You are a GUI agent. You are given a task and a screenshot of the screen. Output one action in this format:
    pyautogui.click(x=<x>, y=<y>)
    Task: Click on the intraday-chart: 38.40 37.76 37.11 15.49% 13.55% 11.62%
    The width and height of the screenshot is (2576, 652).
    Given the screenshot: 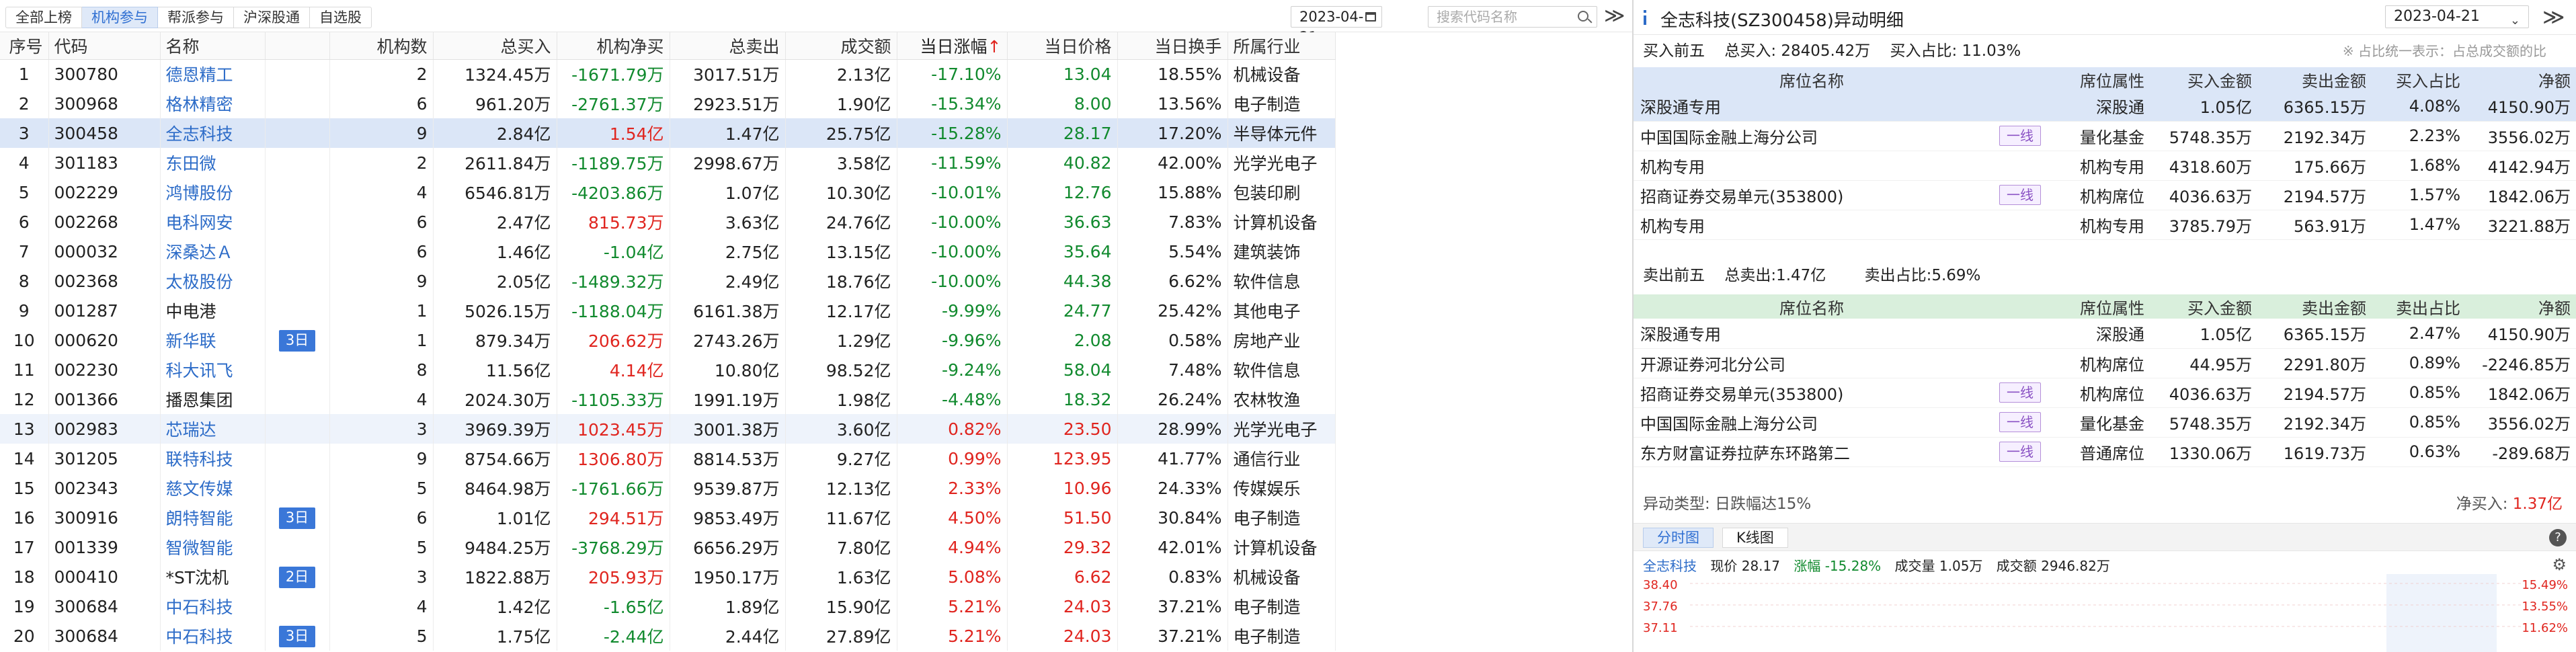 What is the action you would take?
    pyautogui.click(x=2105, y=613)
    